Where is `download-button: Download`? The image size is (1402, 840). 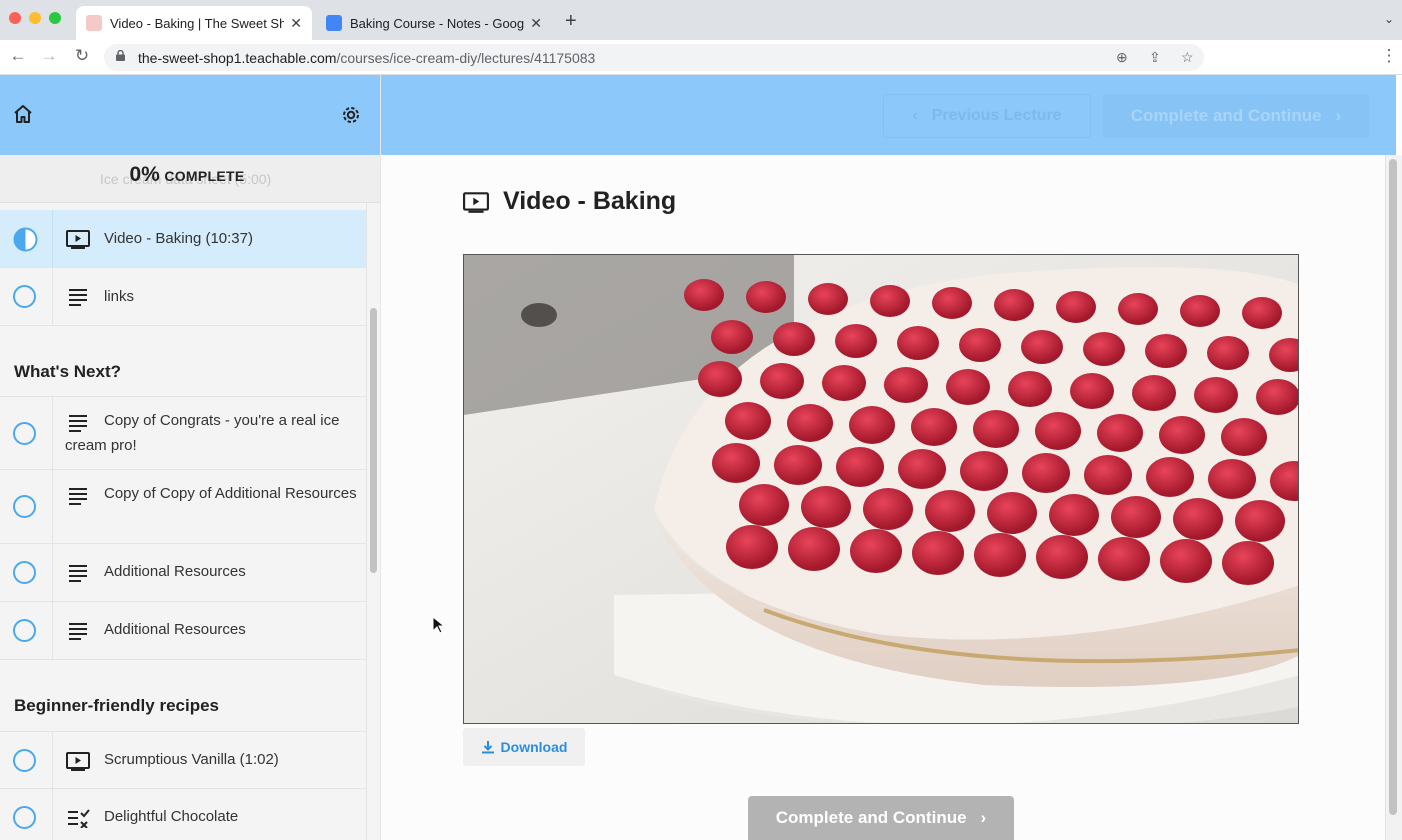
download-button: Download is located at coordinates (524, 747).